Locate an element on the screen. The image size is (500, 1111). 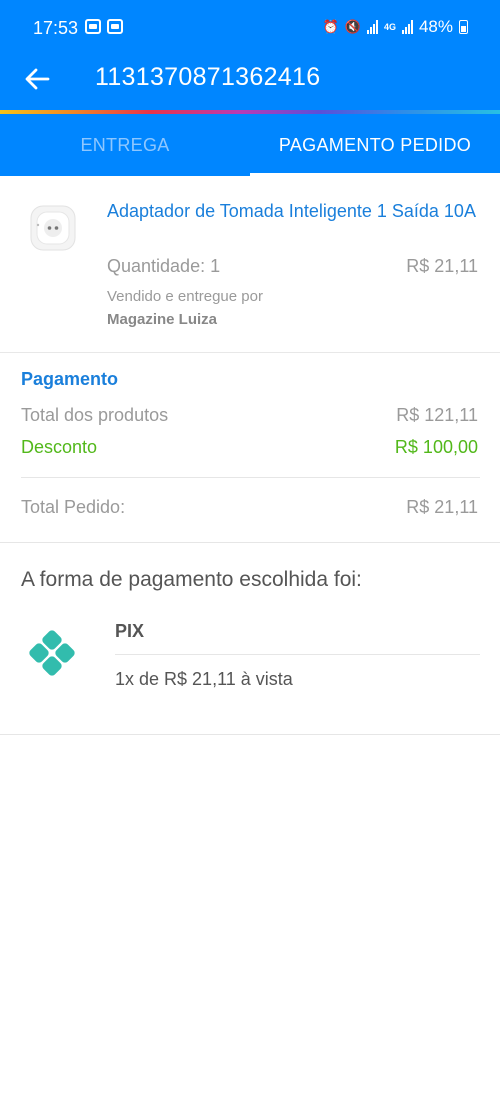
order-number-title: 1131370871362416 is located at coordinates (208, 77).